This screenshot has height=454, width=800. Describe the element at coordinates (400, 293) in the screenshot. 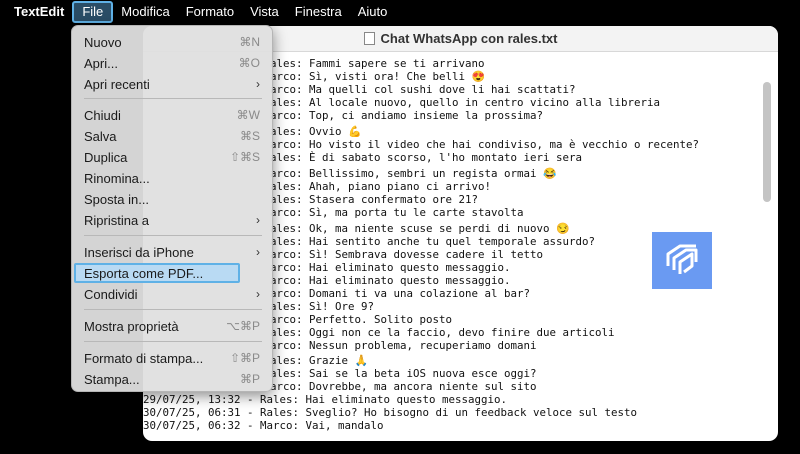

I see `text-line: arco: Domani ti va una colazione al bar?` at that location.